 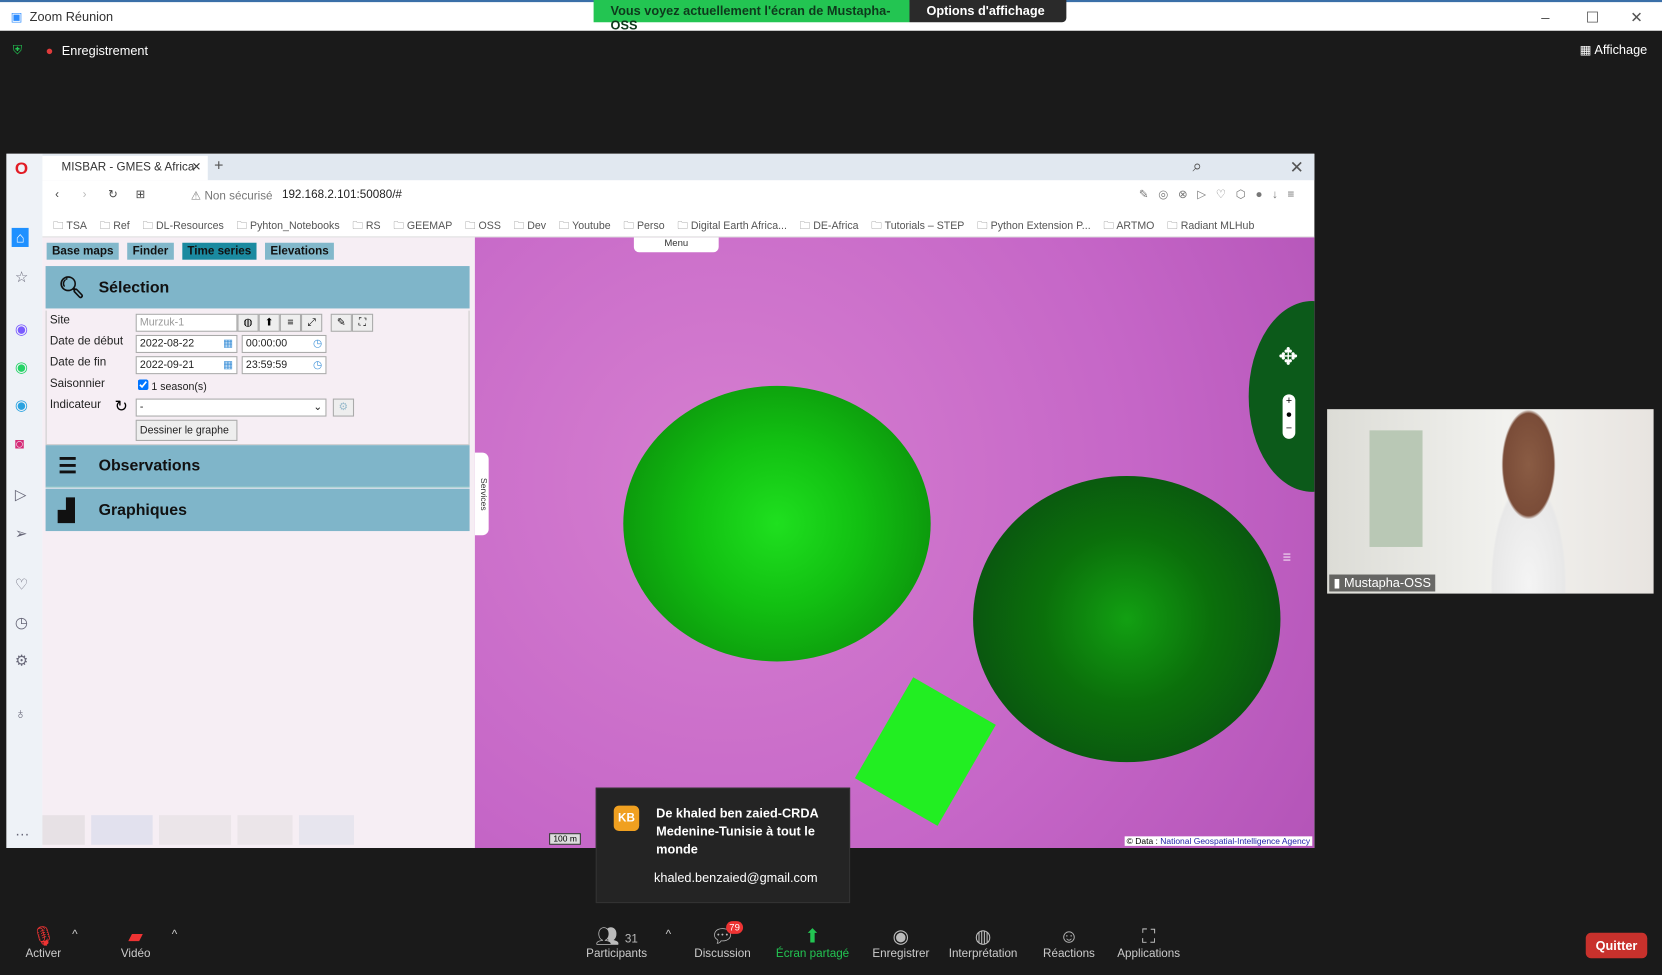 What do you see at coordinates (231, 407) in the screenshot?
I see `indicator-select: - ⌄` at bounding box center [231, 407].